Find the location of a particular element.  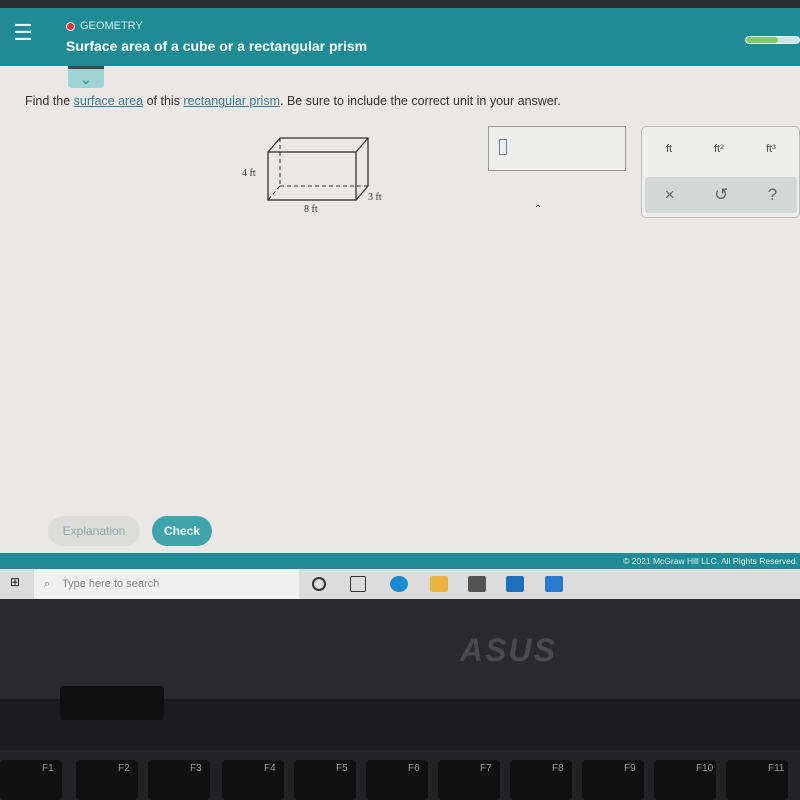

chevron-down-icon: ⌄ is located at coordinates (86, 77).